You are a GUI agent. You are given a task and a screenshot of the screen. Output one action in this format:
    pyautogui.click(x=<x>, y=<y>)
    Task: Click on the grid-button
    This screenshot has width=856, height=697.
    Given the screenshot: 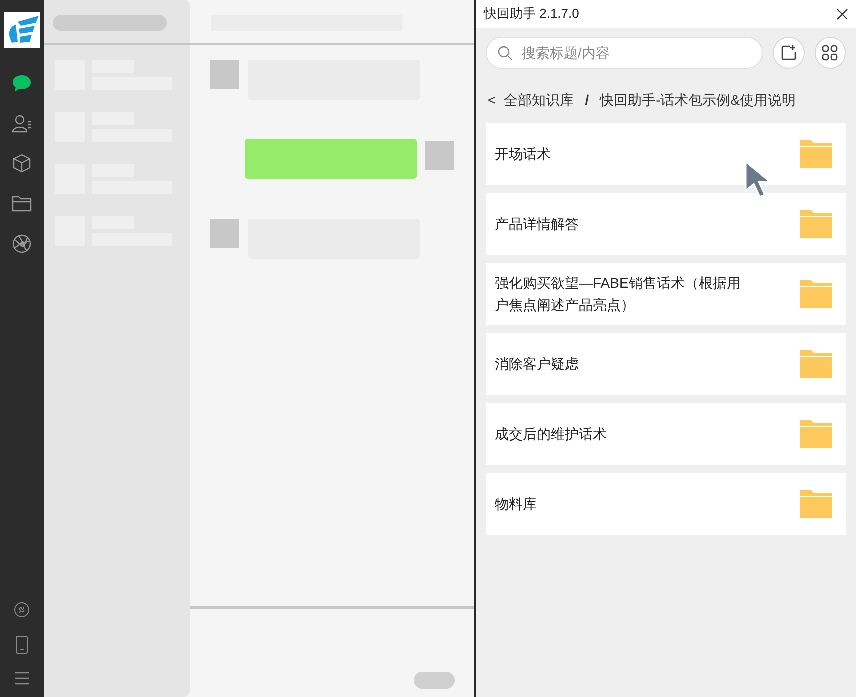 What is the action you would take?
    pyautogui.click(x=830, y=53)
    